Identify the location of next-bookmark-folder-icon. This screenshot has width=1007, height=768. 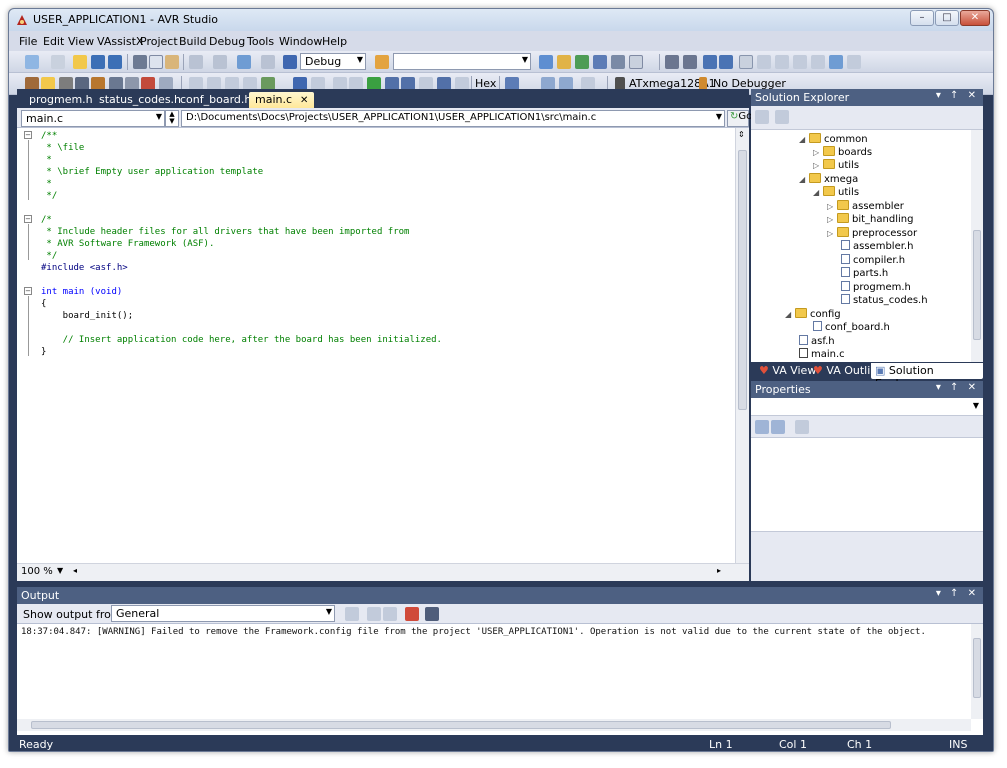
(818, 62).